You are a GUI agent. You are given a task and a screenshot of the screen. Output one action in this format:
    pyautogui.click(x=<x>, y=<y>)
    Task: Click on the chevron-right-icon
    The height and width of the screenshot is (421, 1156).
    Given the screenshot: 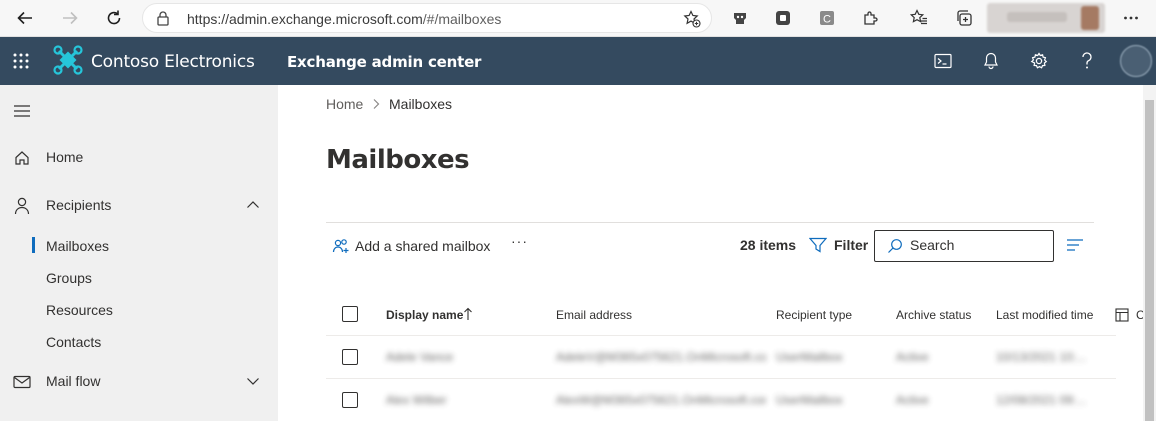 What is the action you would take?
    pyautogui.click(x=376, y=105)
    